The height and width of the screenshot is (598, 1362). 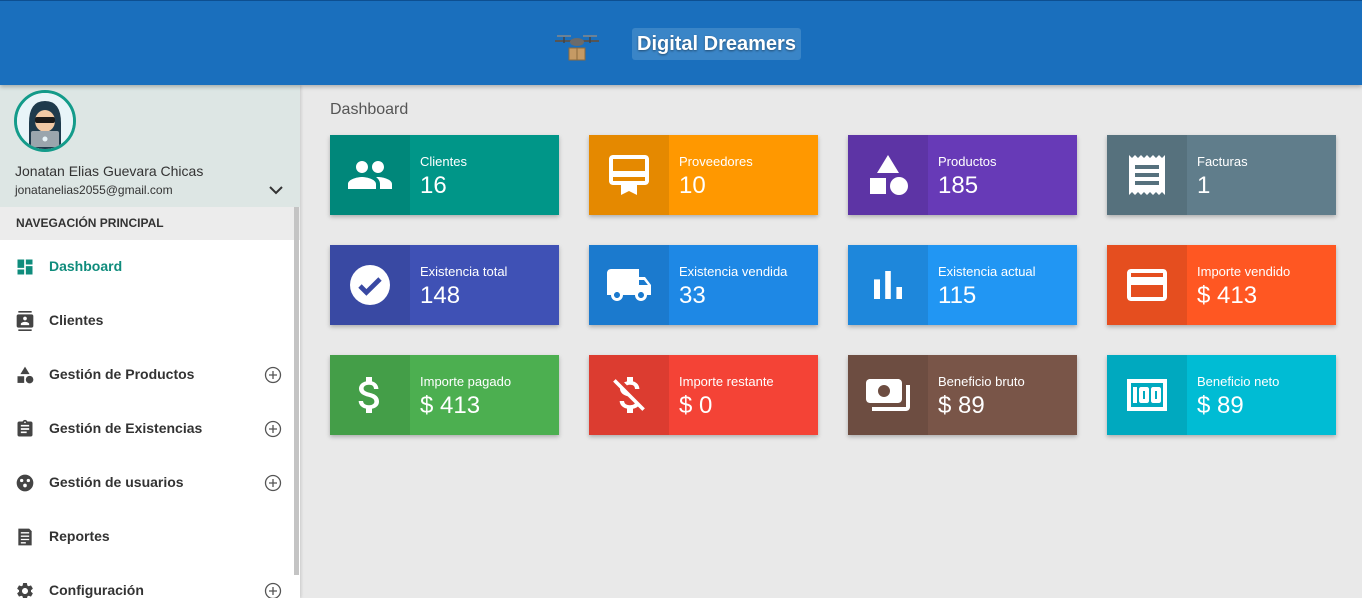 I want to click on sidebar-item-reportes: Reportes, so click(x=150, y=537).